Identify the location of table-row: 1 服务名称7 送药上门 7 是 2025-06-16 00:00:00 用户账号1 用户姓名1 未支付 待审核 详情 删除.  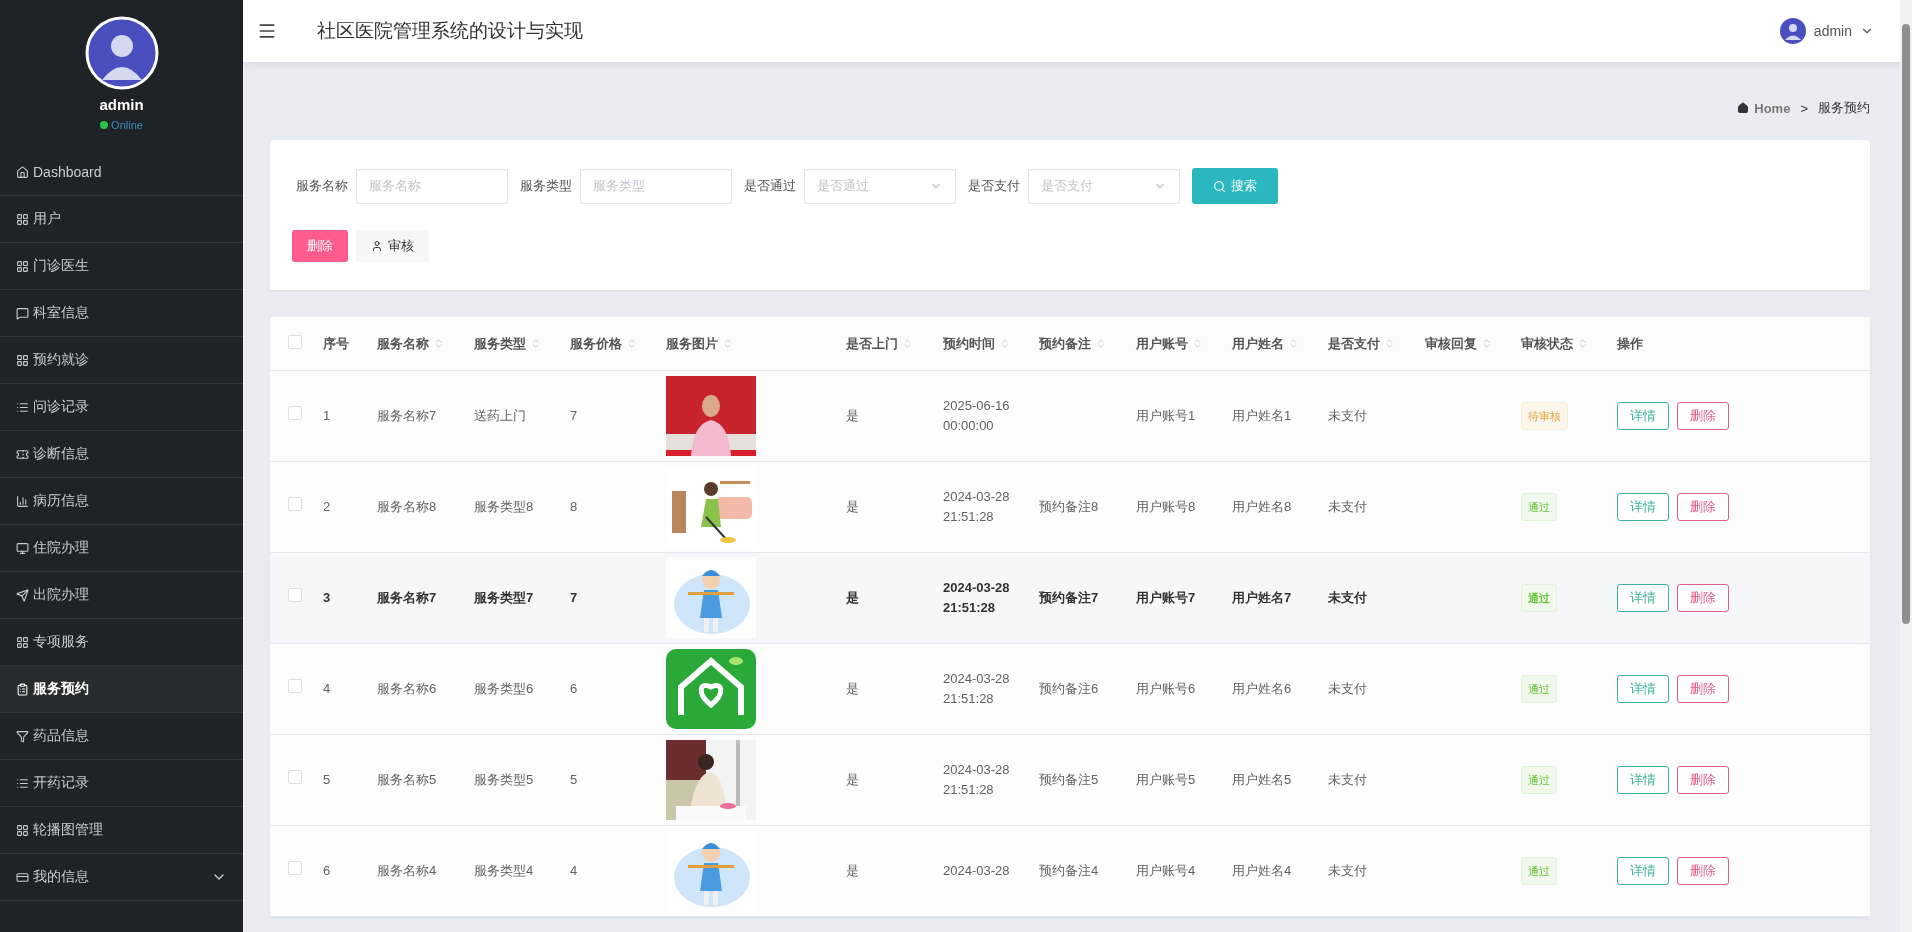
(1070, 416).